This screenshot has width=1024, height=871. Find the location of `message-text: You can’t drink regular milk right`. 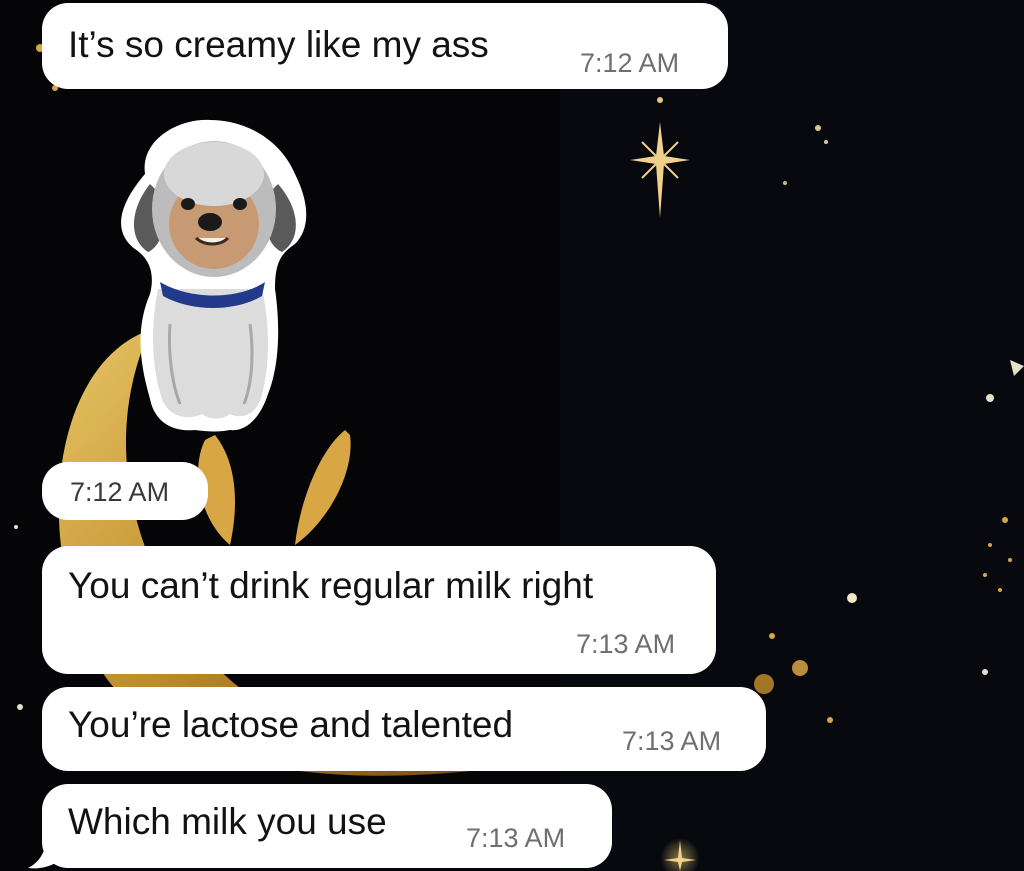

message-text: You can’t drink regular milk right is located at coordinates (331, 585).